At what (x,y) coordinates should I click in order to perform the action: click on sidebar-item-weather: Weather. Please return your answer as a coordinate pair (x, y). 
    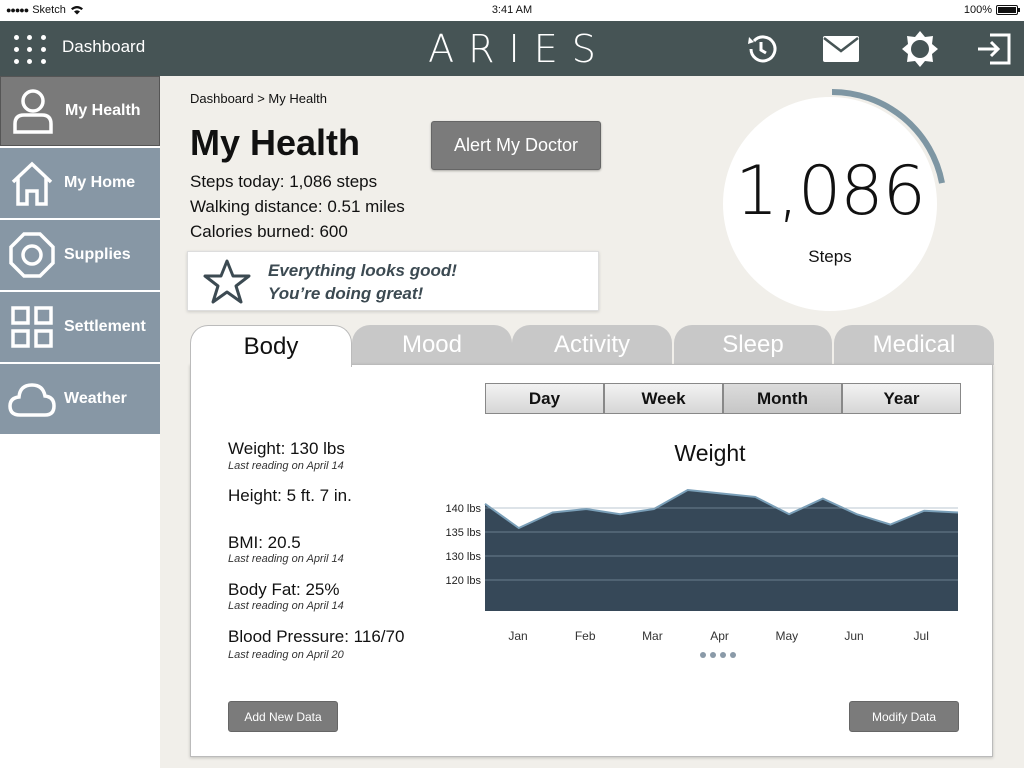
    Looking at the image, I should click on (80, 399).